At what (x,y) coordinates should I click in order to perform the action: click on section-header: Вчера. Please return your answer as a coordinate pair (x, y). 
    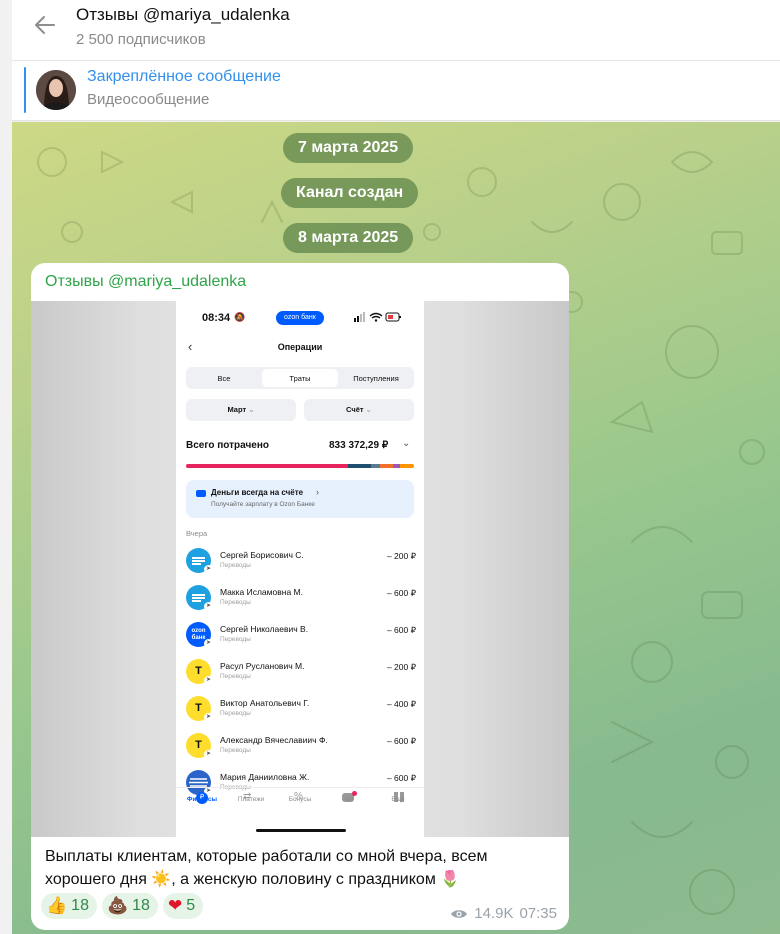
    Looking at the image, I should click on (197, 533).